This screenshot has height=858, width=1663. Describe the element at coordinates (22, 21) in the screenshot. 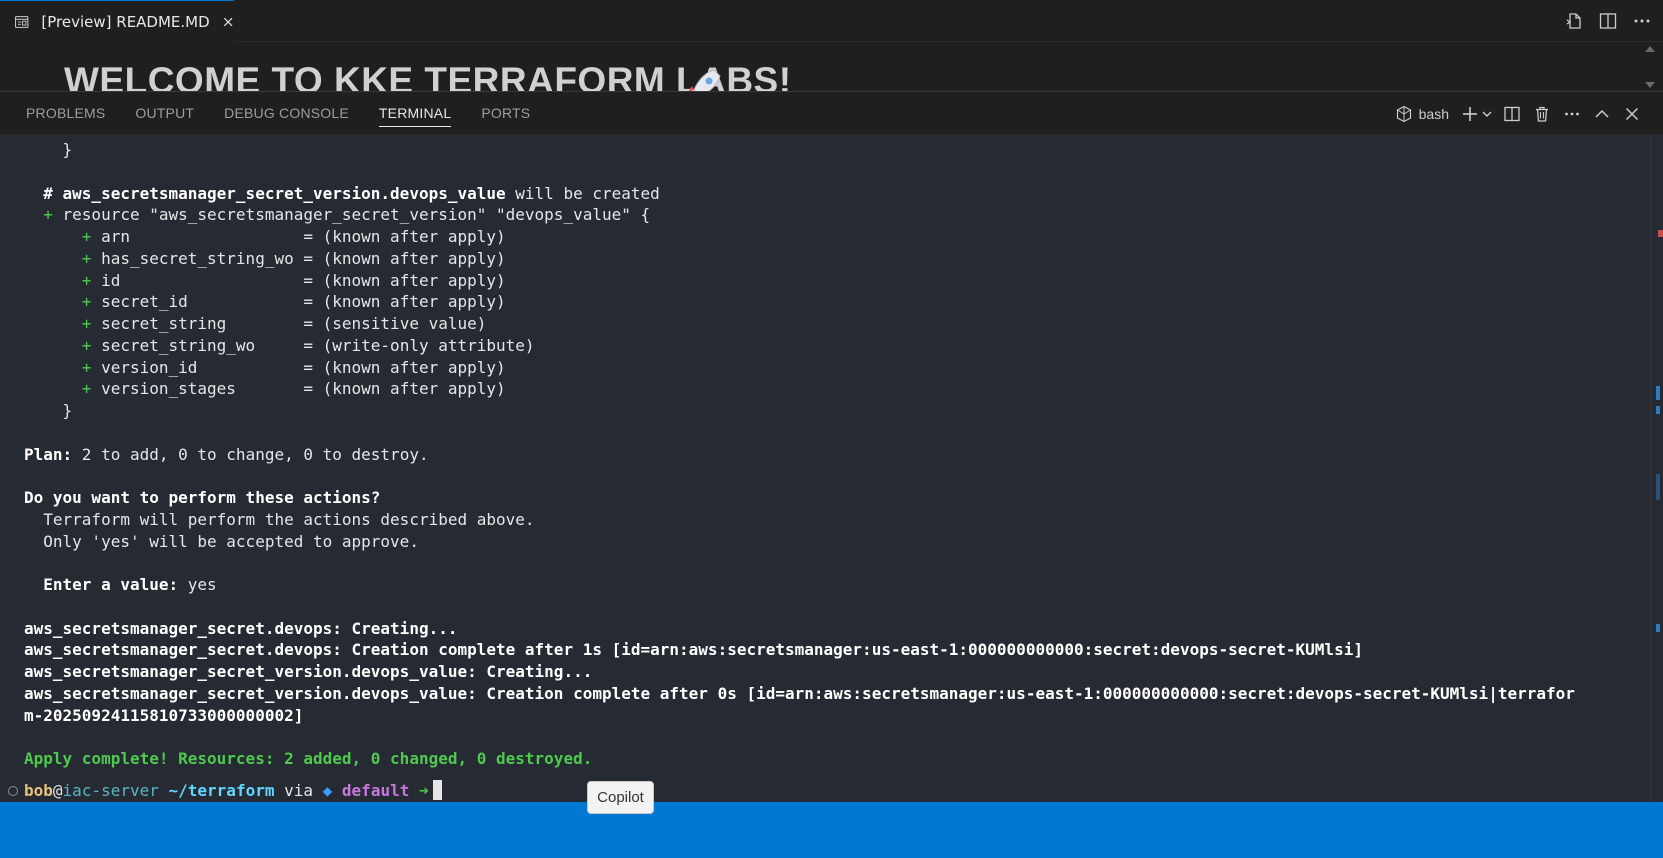

I see `preview-icon` at that location.